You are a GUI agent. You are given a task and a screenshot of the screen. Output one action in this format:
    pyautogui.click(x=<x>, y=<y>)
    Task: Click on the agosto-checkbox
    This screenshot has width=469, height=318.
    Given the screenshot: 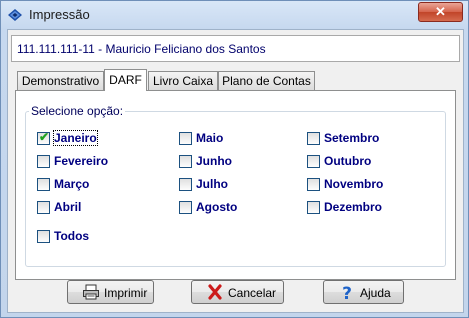 What is the action you would take?
    pyautogui.click(x=185, y=207)
    